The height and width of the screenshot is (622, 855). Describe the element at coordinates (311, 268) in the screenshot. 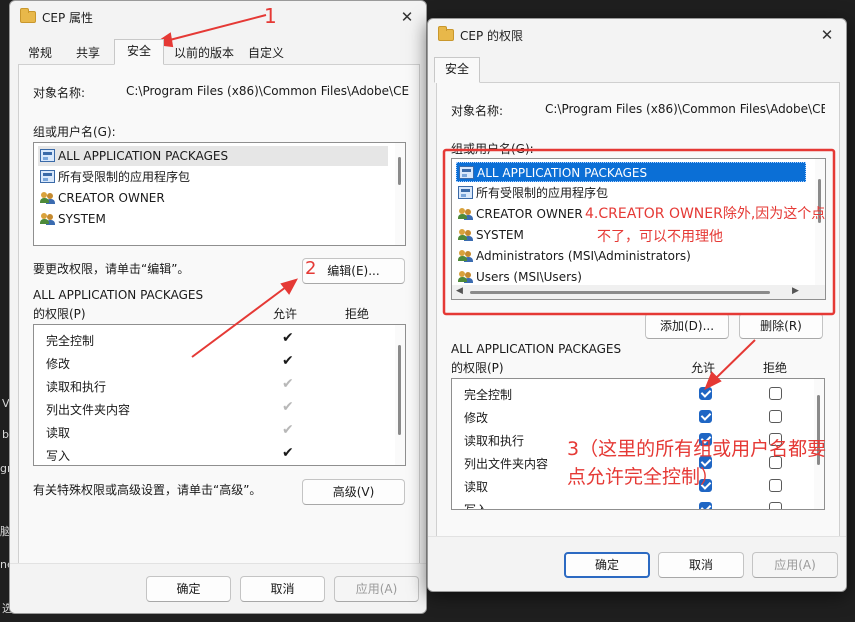

I see `annotation-step-2: 2` at that location.